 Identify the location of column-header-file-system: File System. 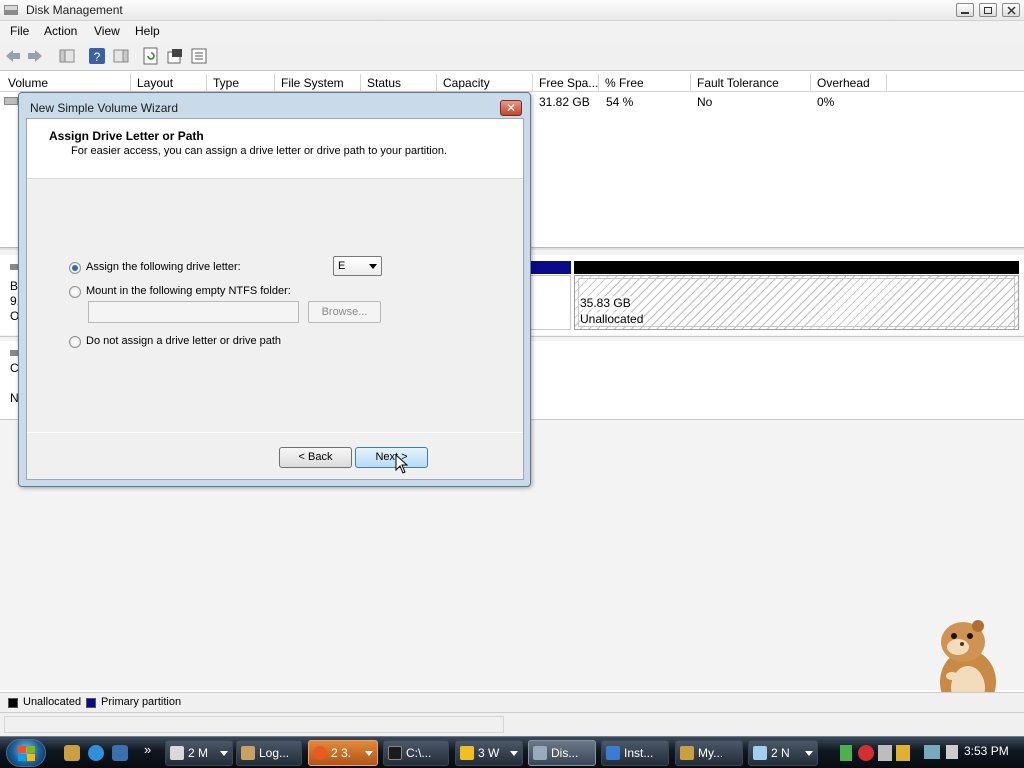
(318, 83).